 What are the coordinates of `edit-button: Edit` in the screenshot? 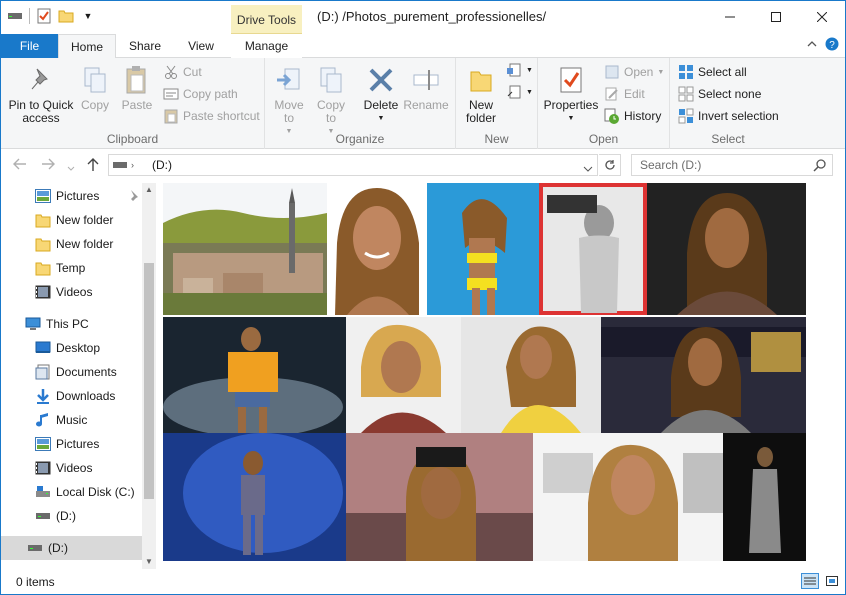 It's located at (624, 94).